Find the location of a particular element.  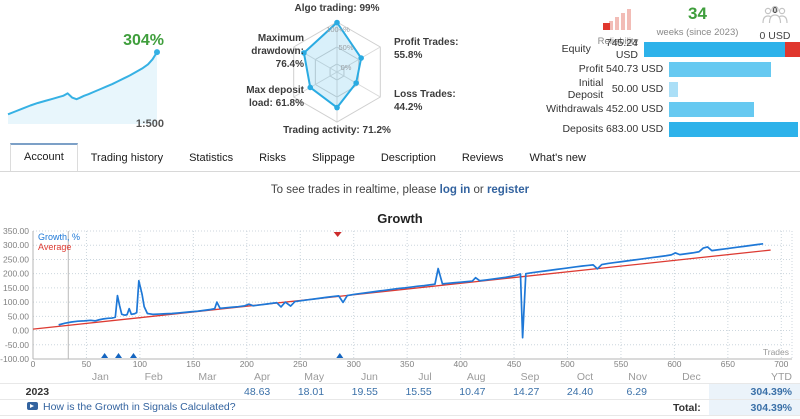

month-header: Jan is located at coordinates (100, 376).